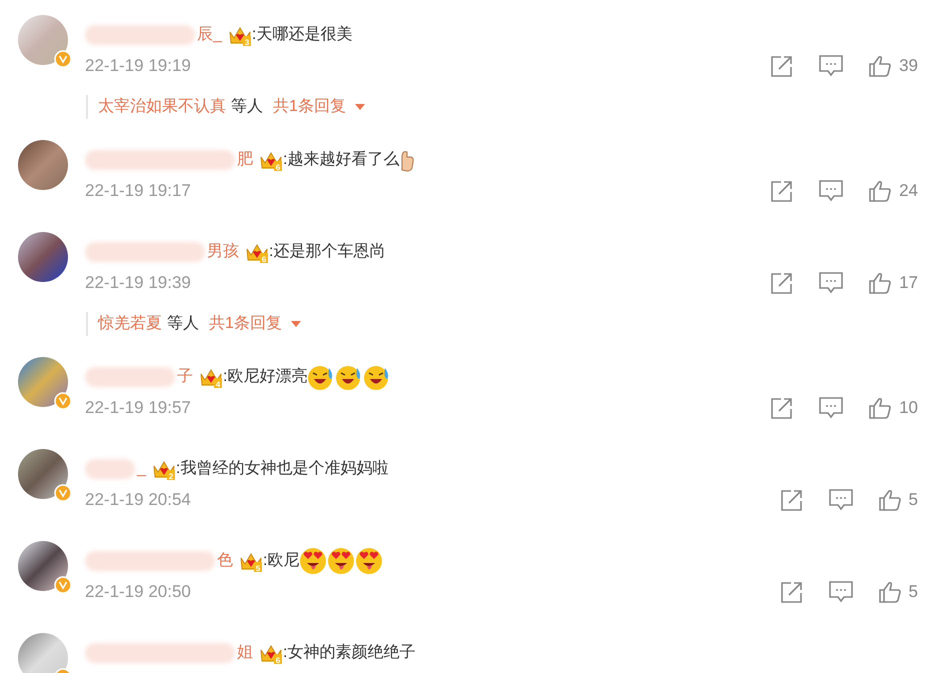  I want to click on username-link: 色, so click(225, 561).